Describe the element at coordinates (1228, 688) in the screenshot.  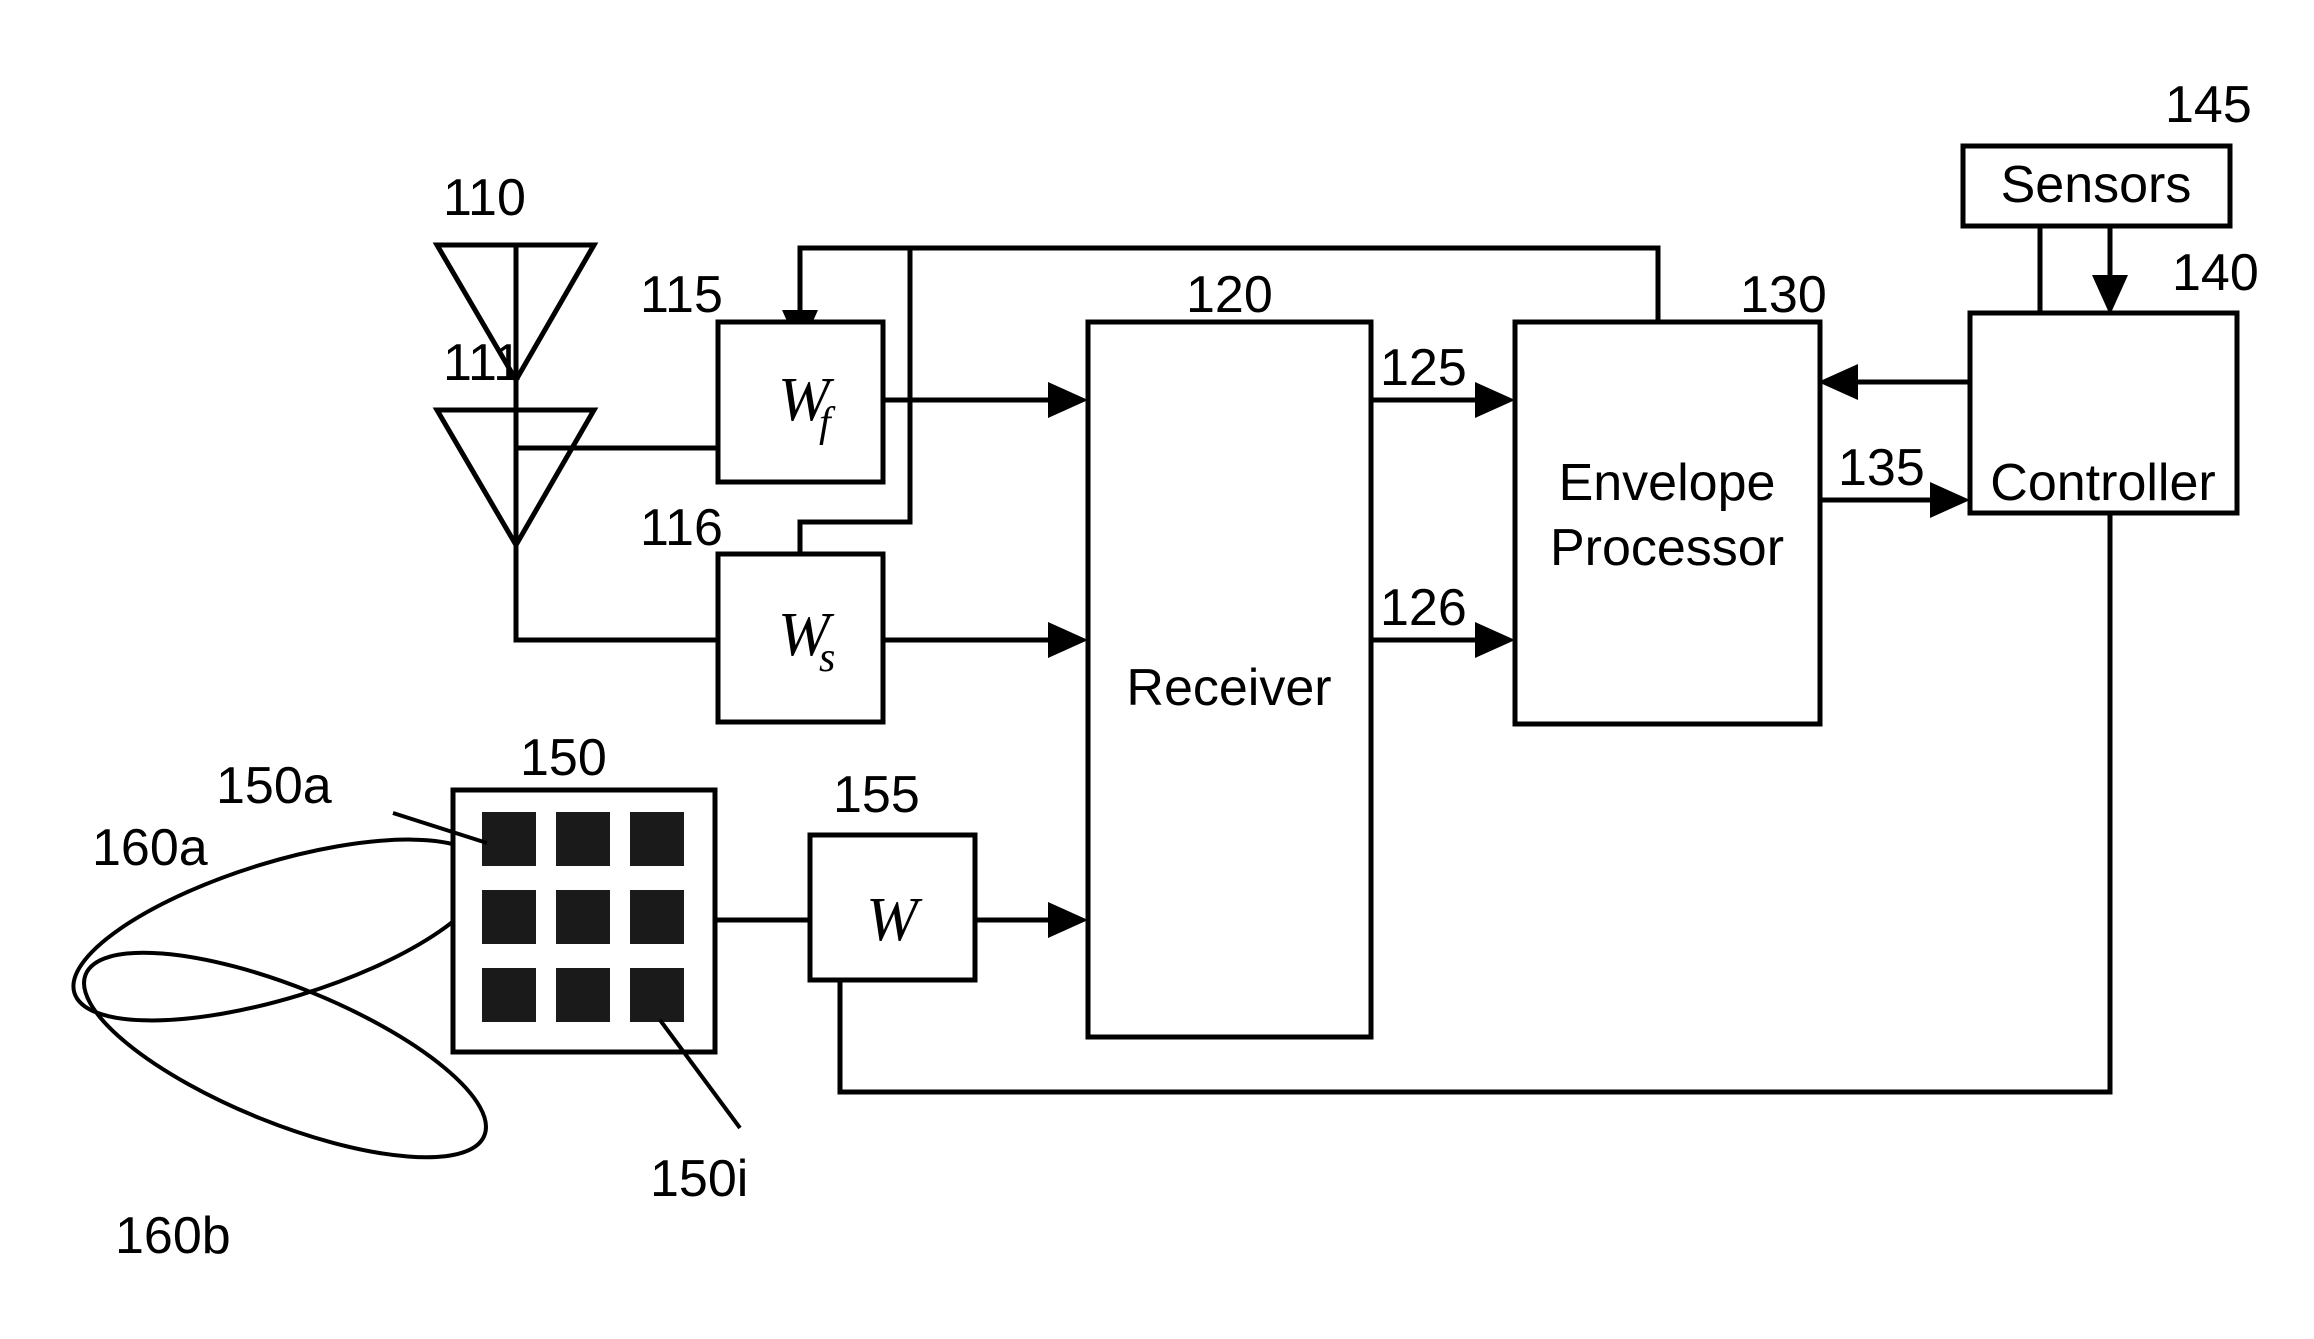
I see `receiver-label: Receiver` at that location.